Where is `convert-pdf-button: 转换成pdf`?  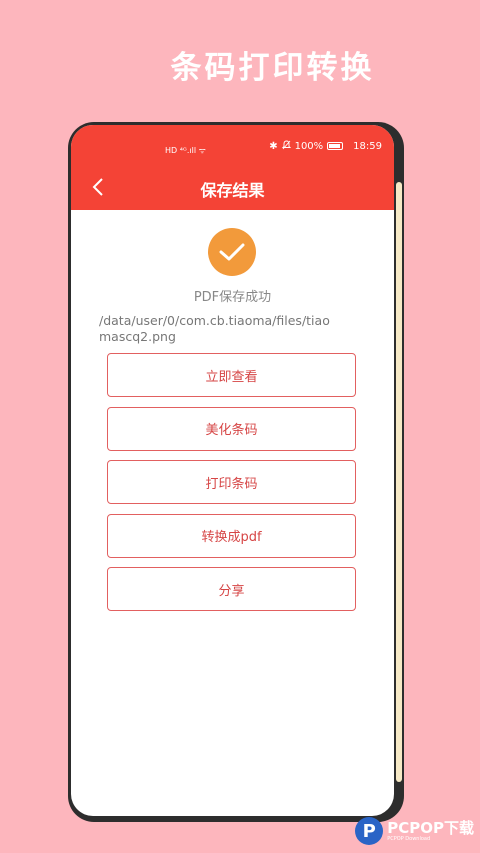
convert-pdf-button: 转换成pdf is located at coordinates (231, 535).